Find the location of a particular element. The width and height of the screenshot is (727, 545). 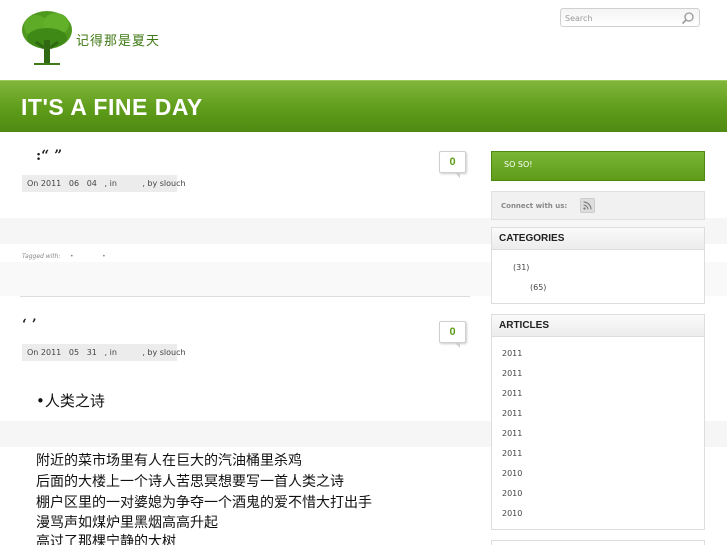

poem-line: 漫骂声如煤炉里黑烟高高升起 is located at coordinates (127, 523).